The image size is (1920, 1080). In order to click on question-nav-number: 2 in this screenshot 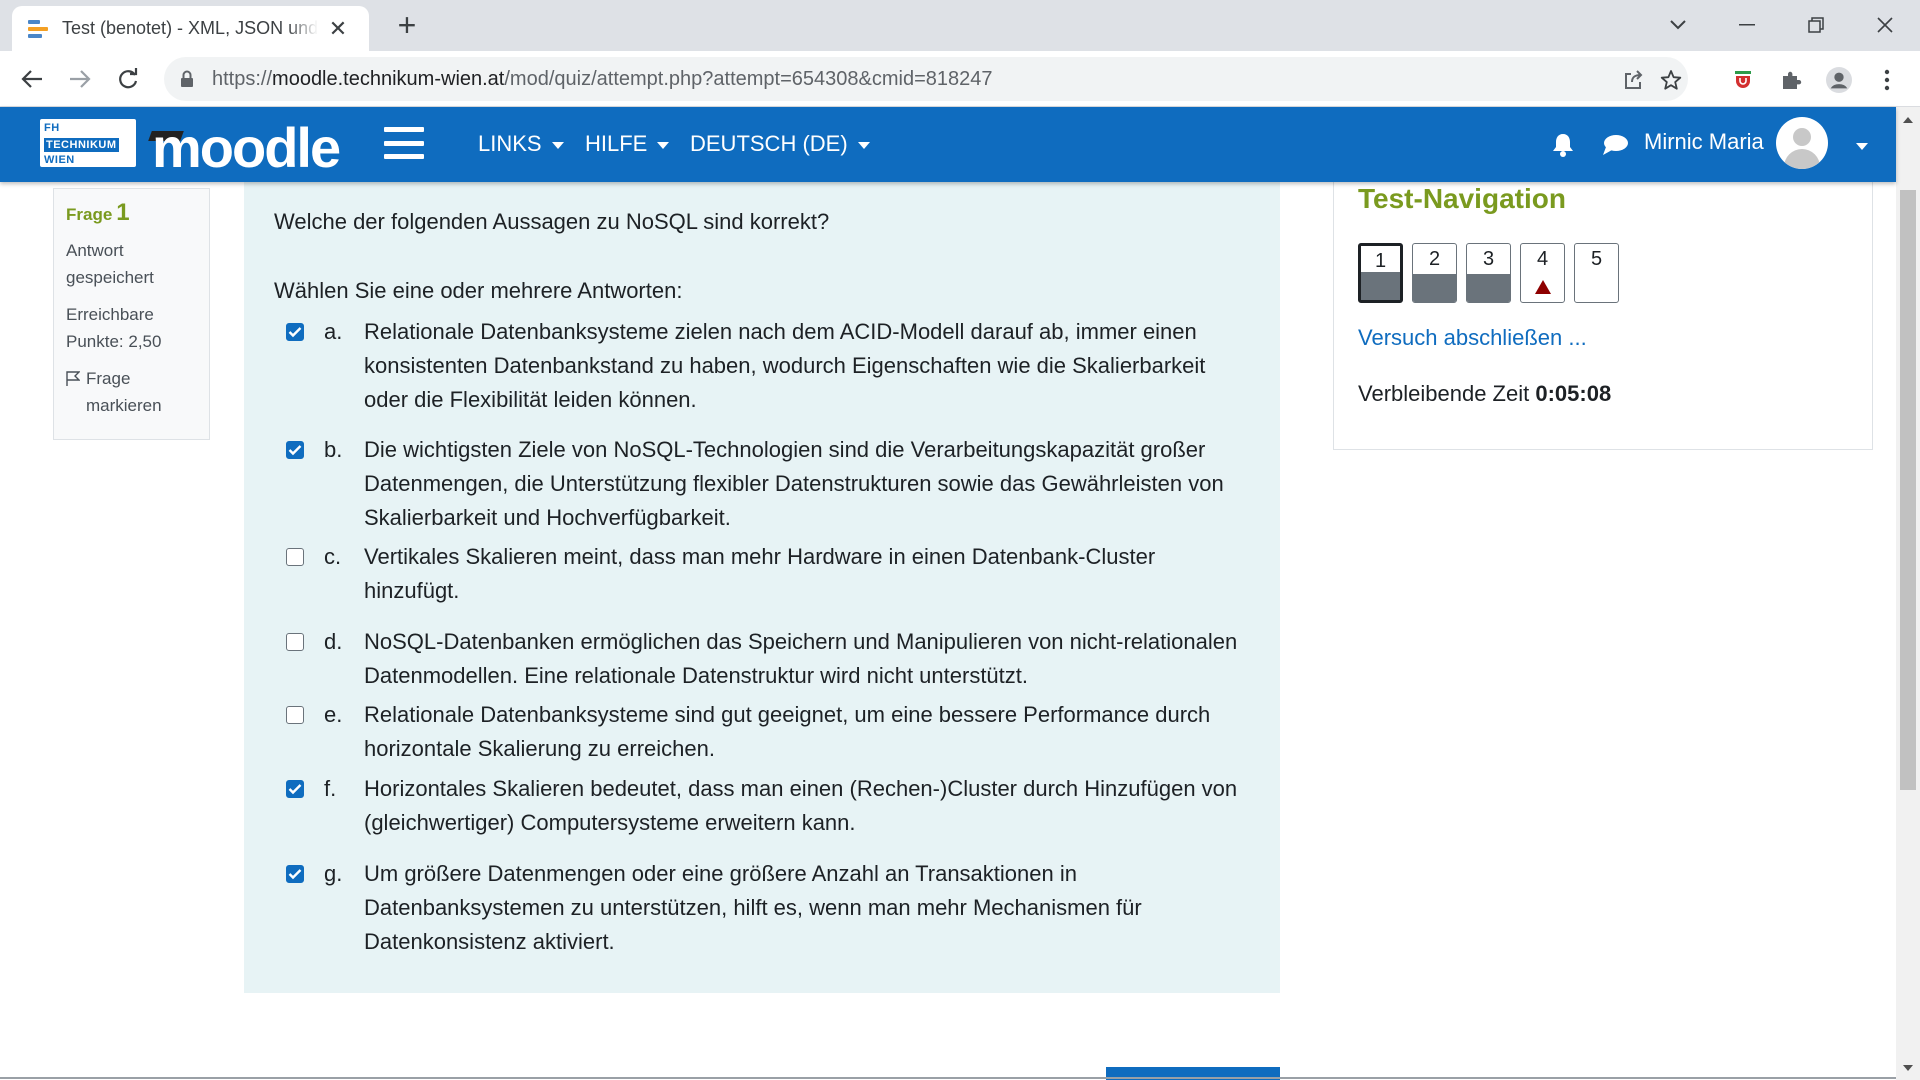, I will do `click(1434, 259)`.